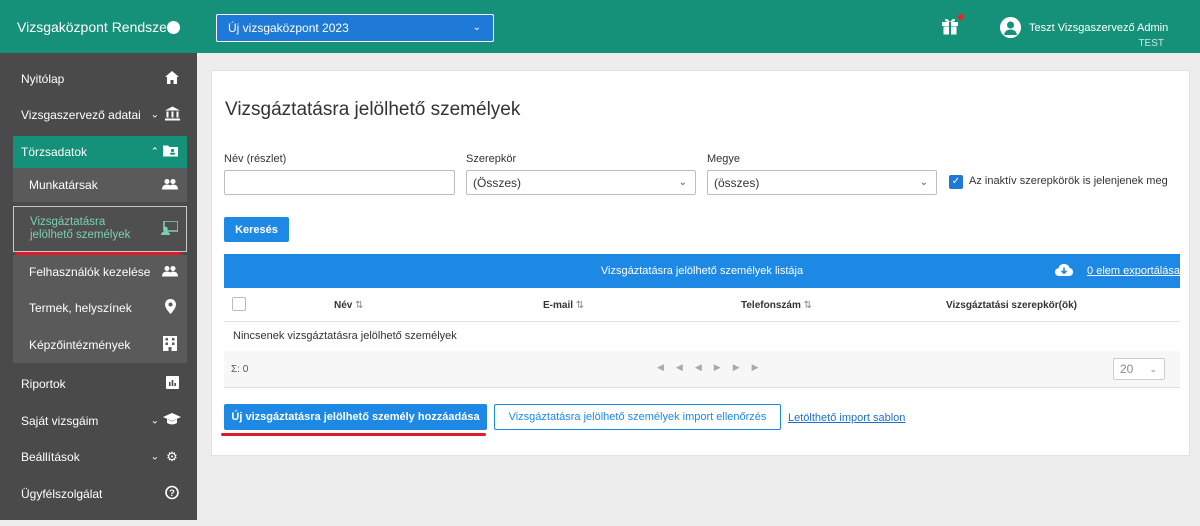 Image resolution: width=1200 pixels, height=526 pixels. What do you see at coordinates (98, 494) in the screenshot?
I see `sidebar-item-helpdesk: Ügyfélszolgálat ?` at bounding box center [98, 494].